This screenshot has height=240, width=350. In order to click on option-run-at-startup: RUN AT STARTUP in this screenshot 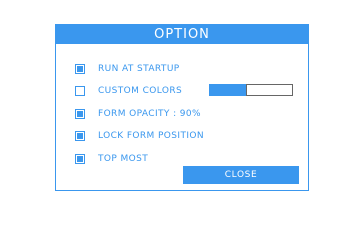, I will do `click(127, 69)`.